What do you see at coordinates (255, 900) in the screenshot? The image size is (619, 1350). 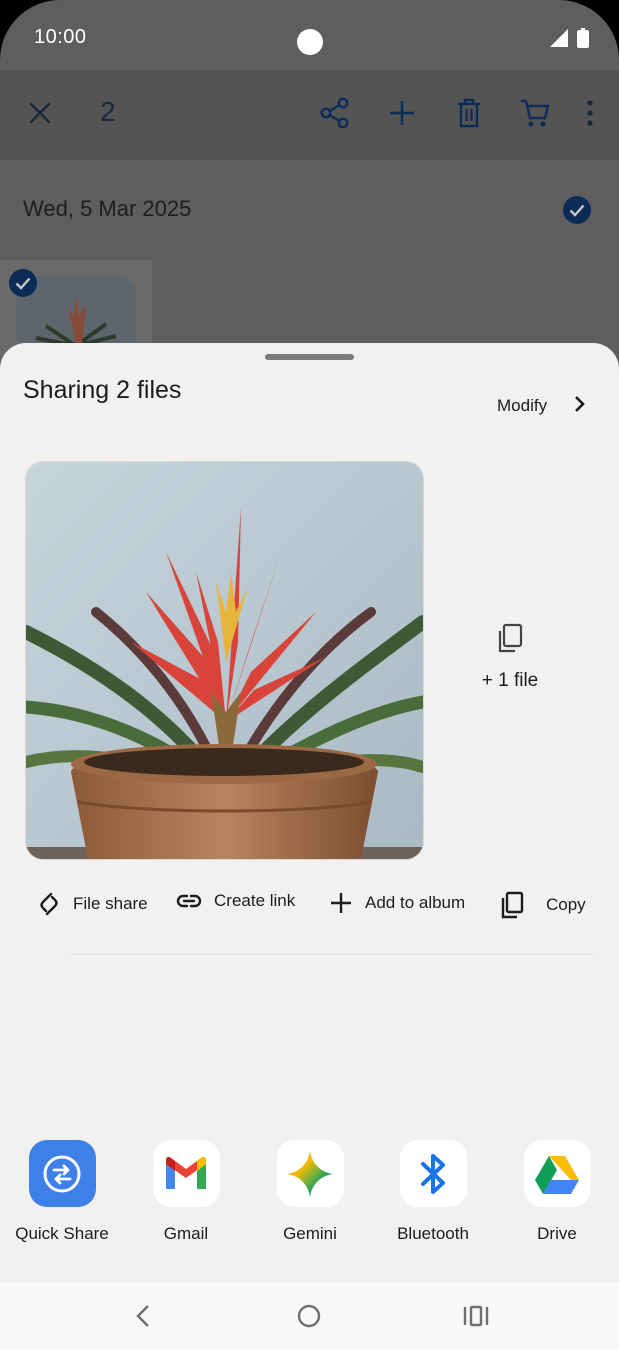 I see `create-link-label: Create link` at bounding box center [255, 900].